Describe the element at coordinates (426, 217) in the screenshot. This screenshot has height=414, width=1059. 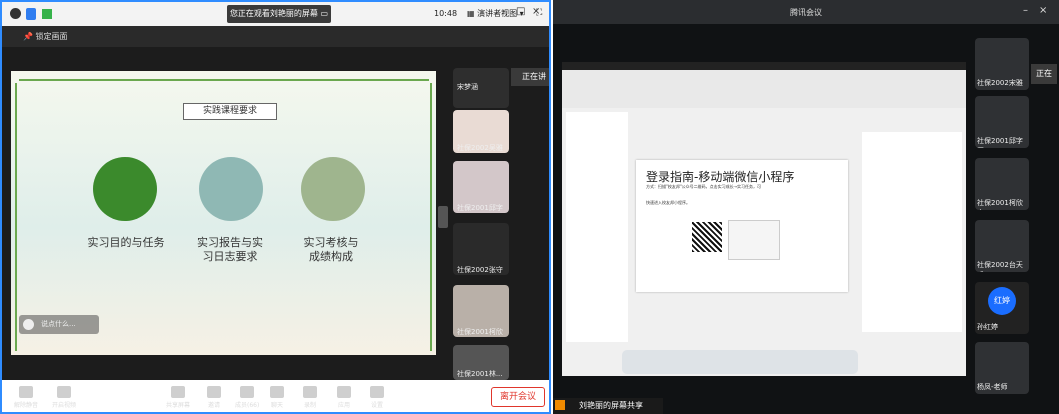
I see `slide-border-right` at that location.